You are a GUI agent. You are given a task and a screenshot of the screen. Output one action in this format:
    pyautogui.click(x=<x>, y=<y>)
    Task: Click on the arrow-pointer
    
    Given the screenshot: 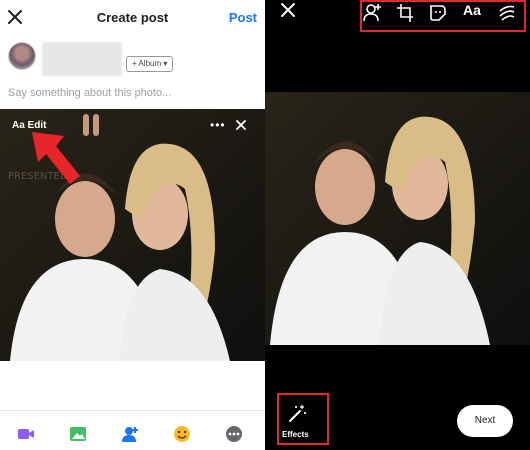 What is the action you would take?
    pyautogui.click(x=56, y=158)
    